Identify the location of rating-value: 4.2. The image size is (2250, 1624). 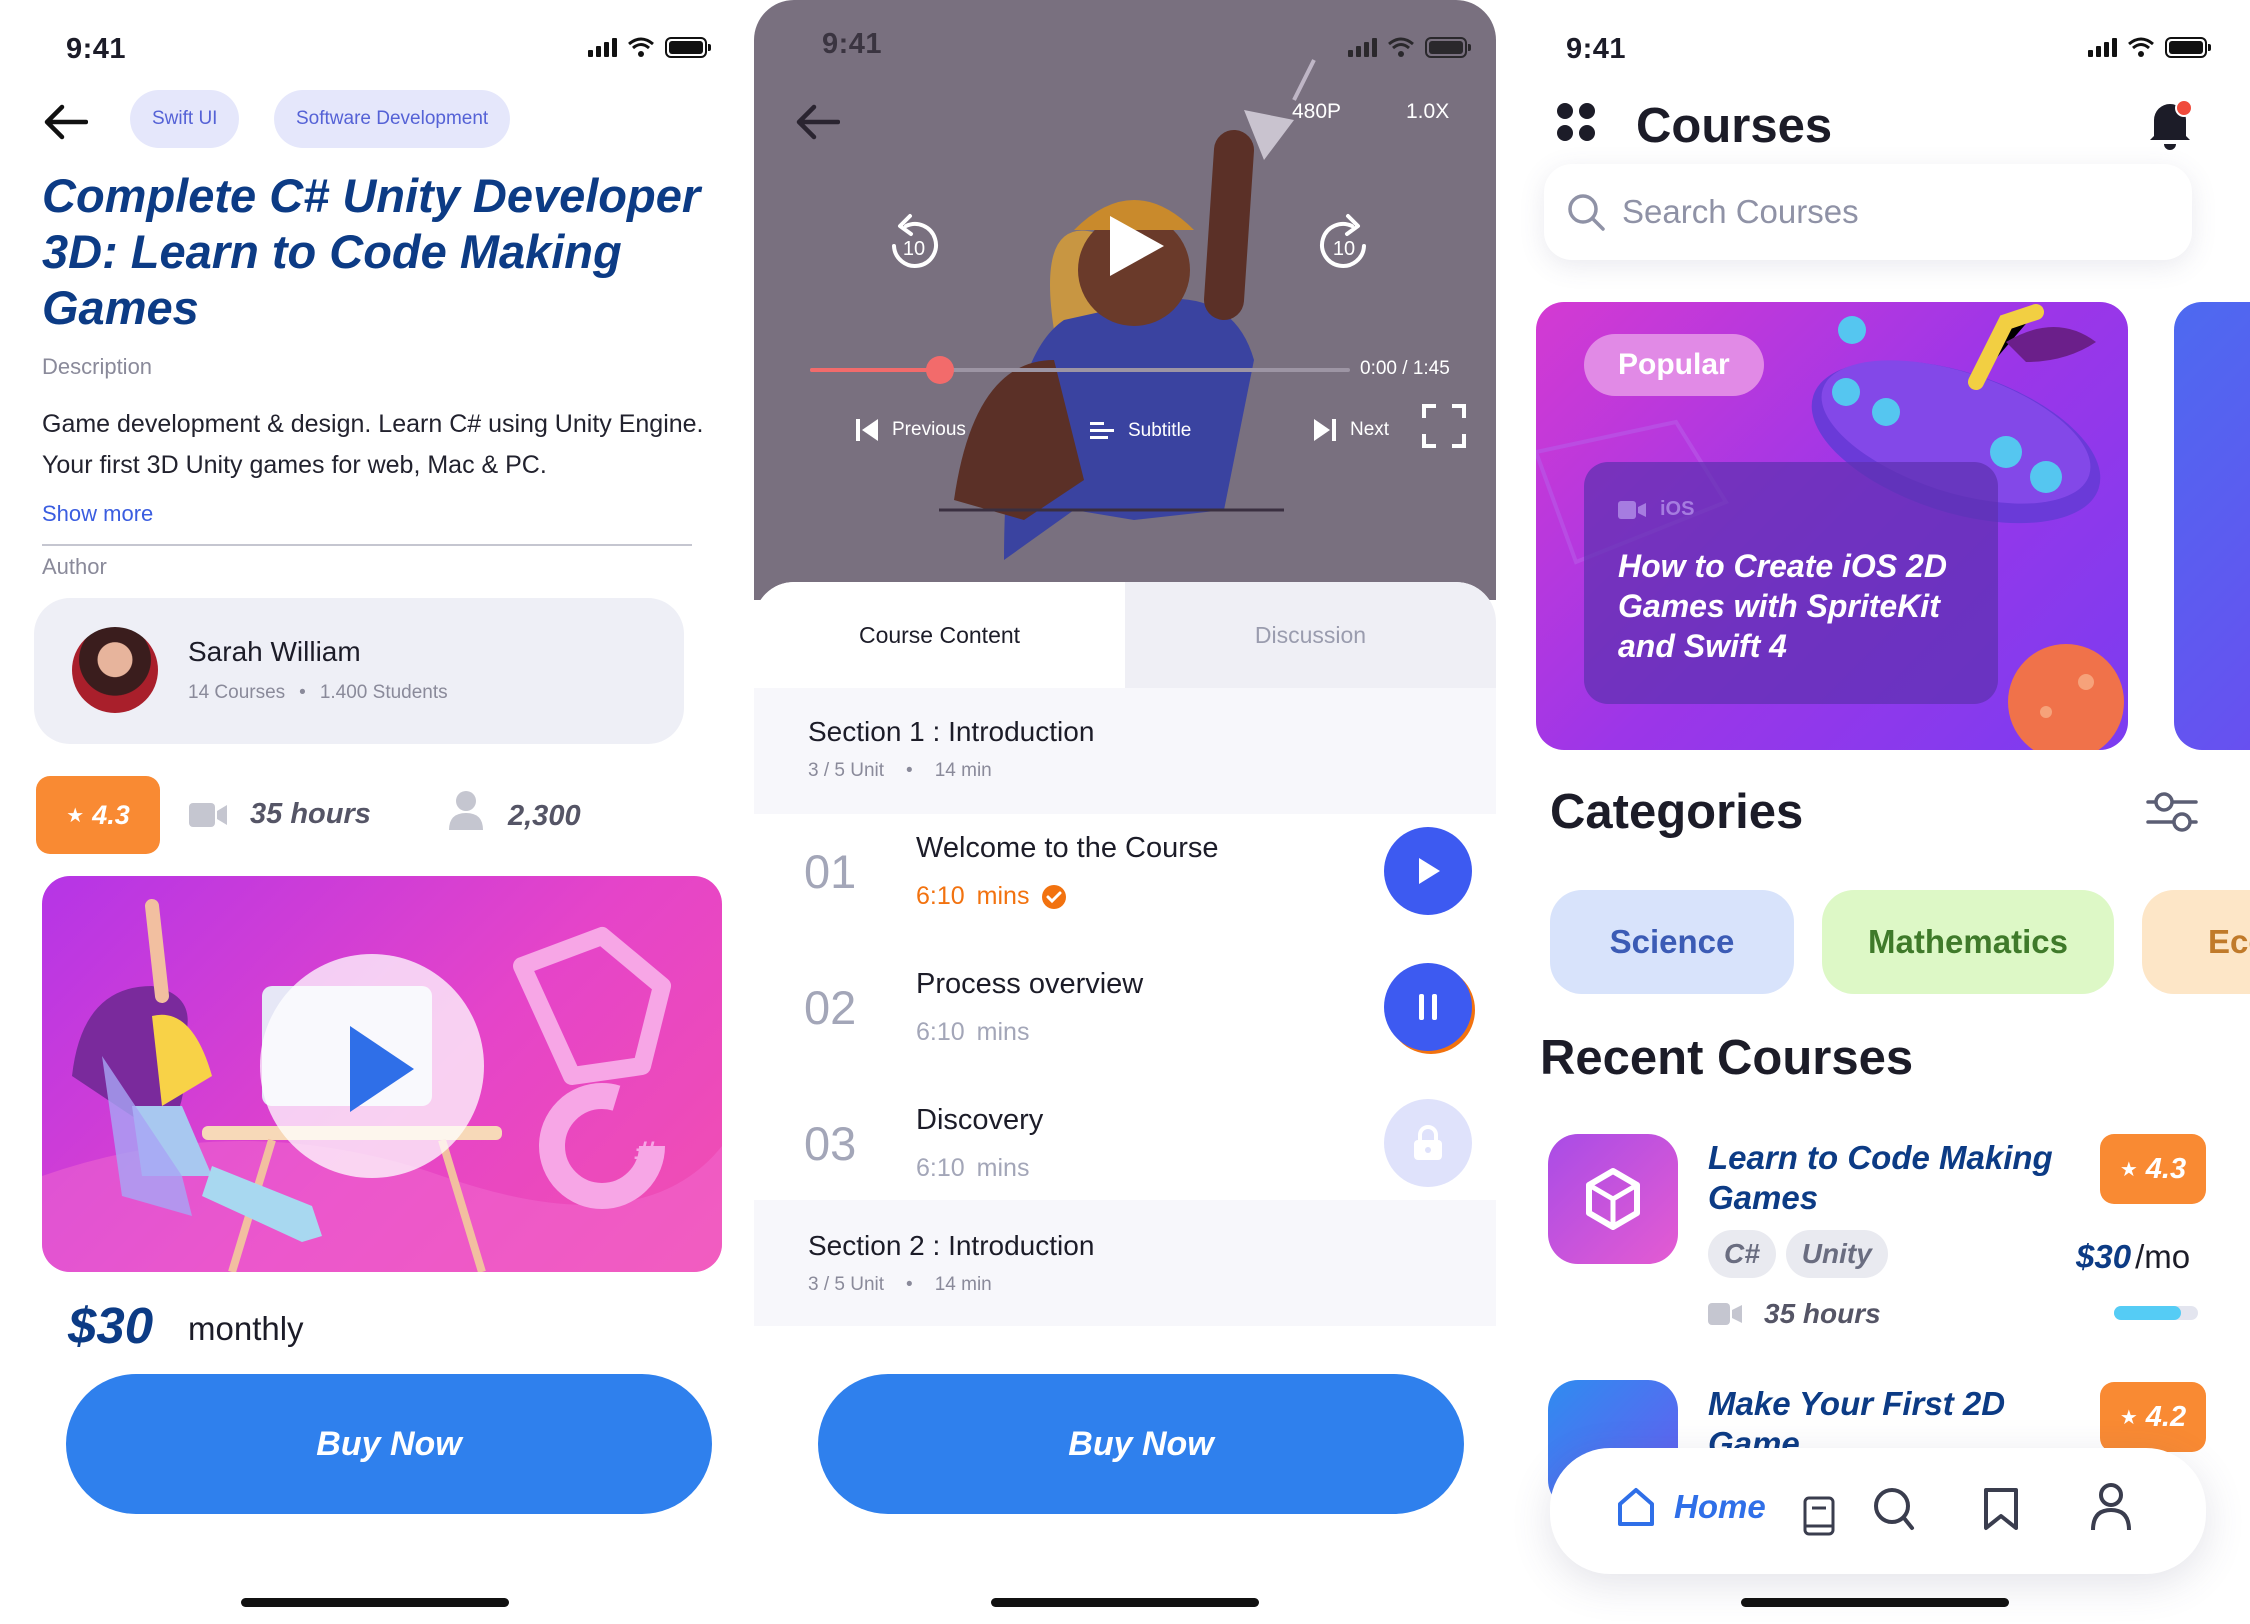
(2166, 1416).